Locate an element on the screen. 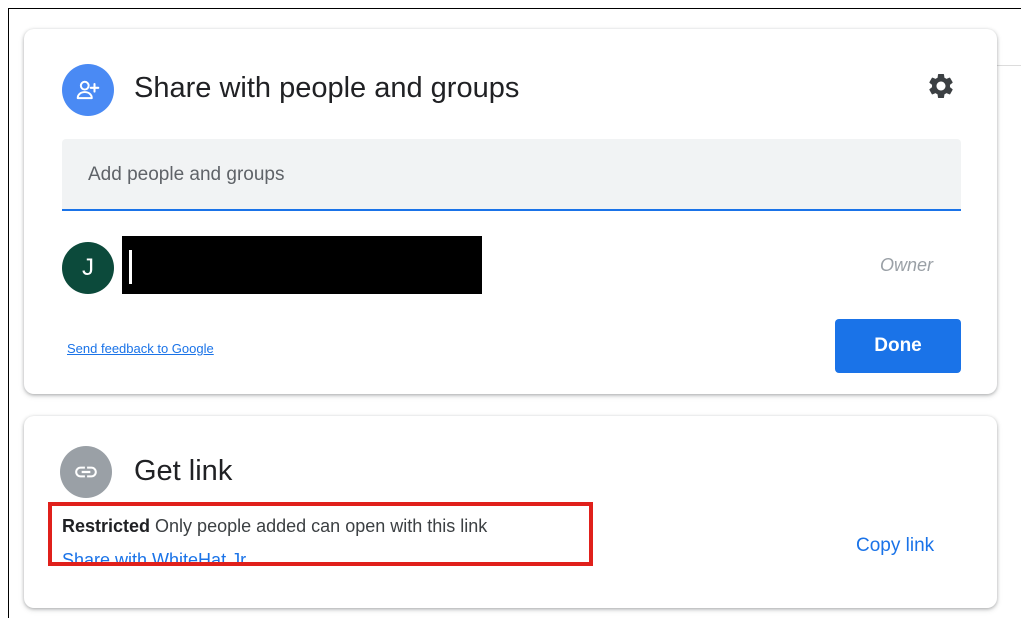 Image resolution: width=1021 pixels, height=618 pixels. share-title: Share with people and groups is located at coordinates (327, 88).